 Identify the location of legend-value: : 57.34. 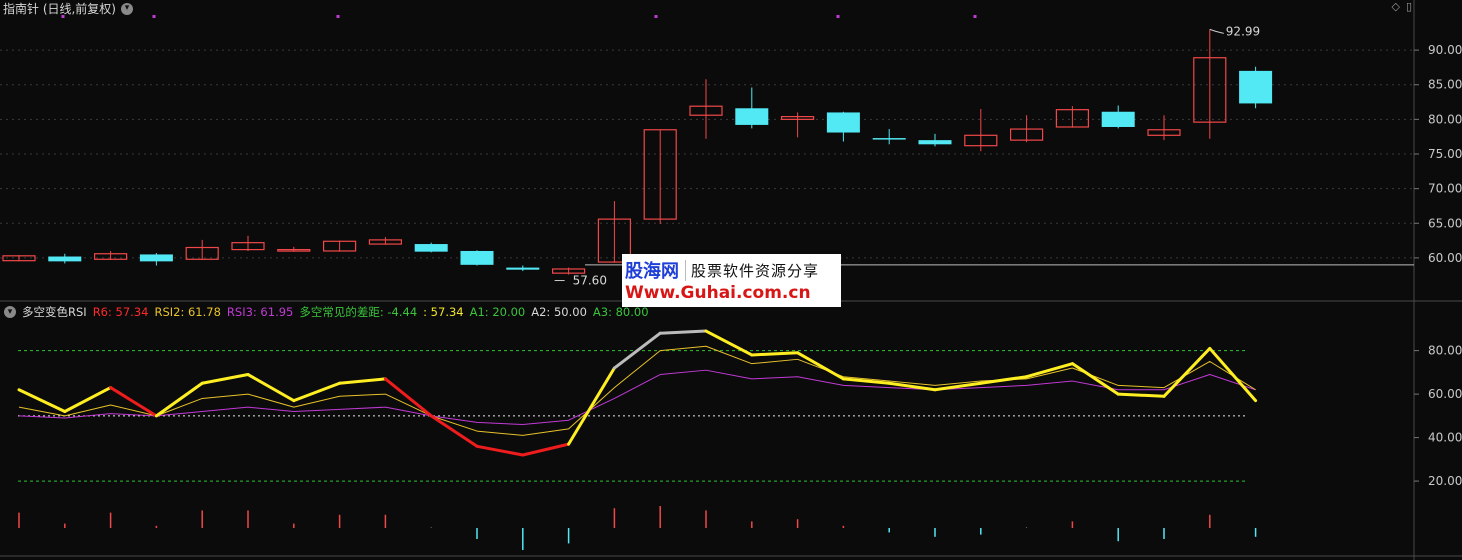
(443, 312).